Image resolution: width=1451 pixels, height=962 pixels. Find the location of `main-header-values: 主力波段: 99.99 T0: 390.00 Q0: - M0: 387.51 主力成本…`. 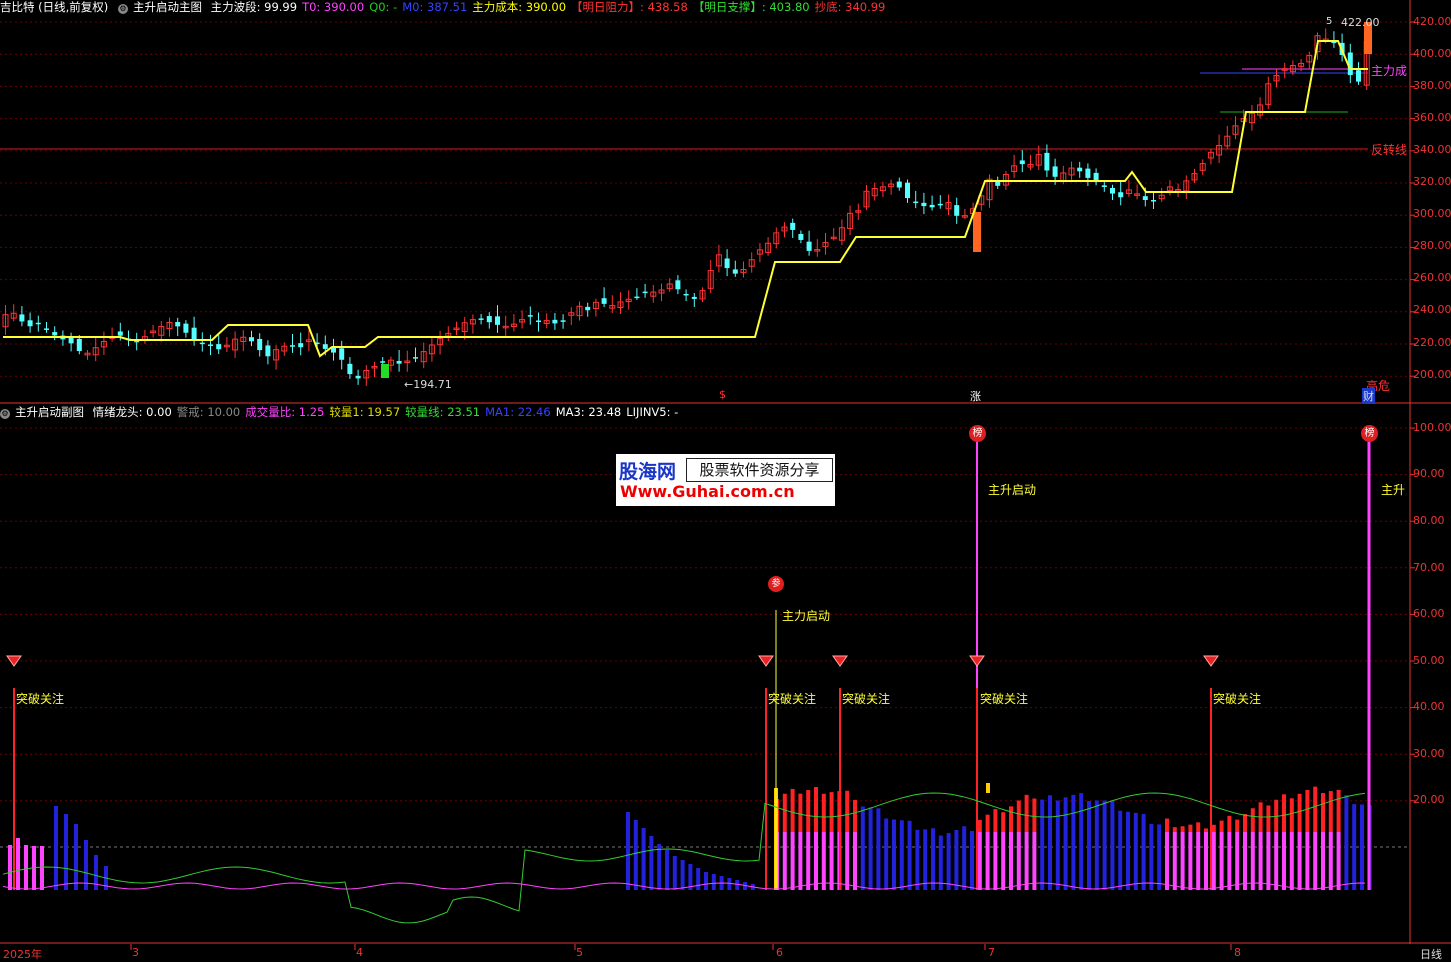

main-header-values: 主力波段: 99.99 T0: 390.00 Q0: - M0: 387.51 主力成本… is located at coordinates (551, 7).